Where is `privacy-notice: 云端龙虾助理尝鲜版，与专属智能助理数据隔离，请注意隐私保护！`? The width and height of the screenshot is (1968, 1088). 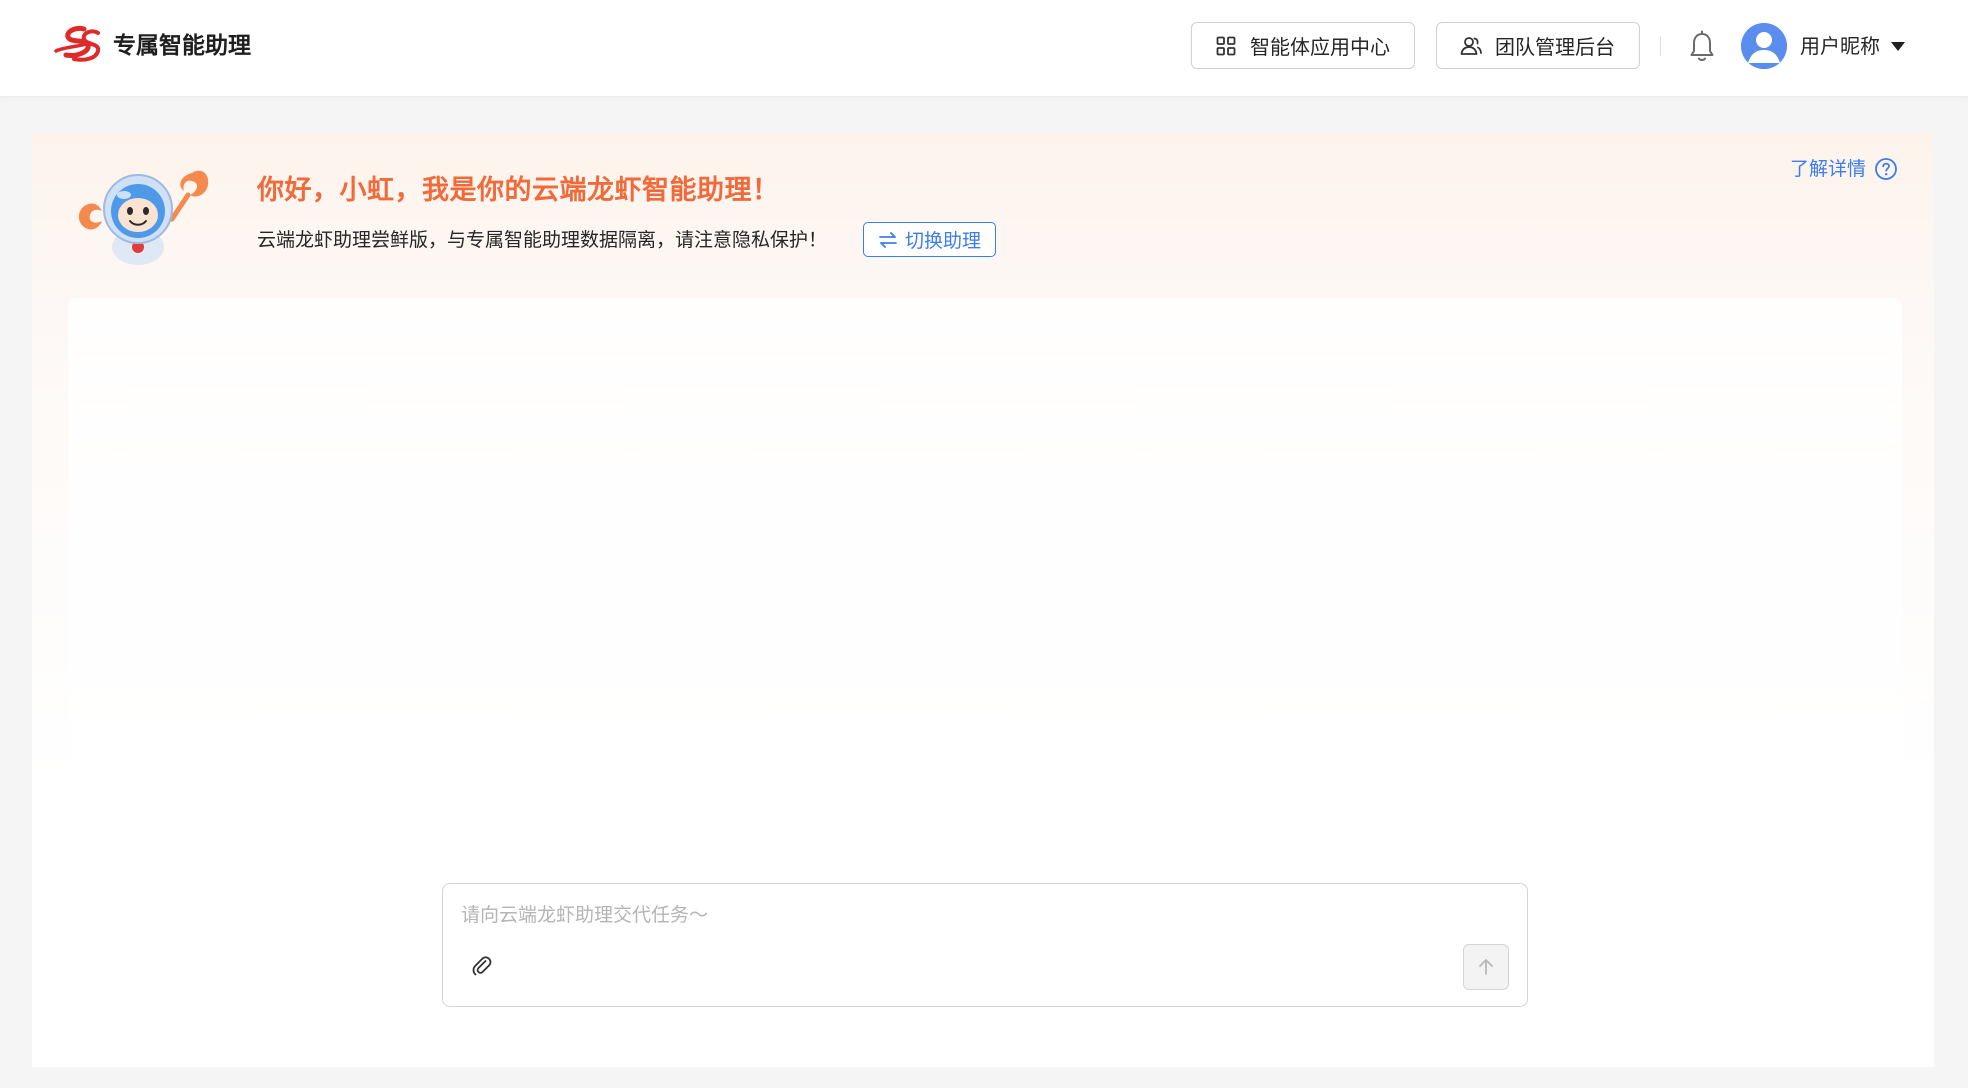 privacy-notice: 云端龙虾助理尝鲜版，与专属智能助理数据隔离，请注意隐私保护！ is located at coordinates (542, 240).